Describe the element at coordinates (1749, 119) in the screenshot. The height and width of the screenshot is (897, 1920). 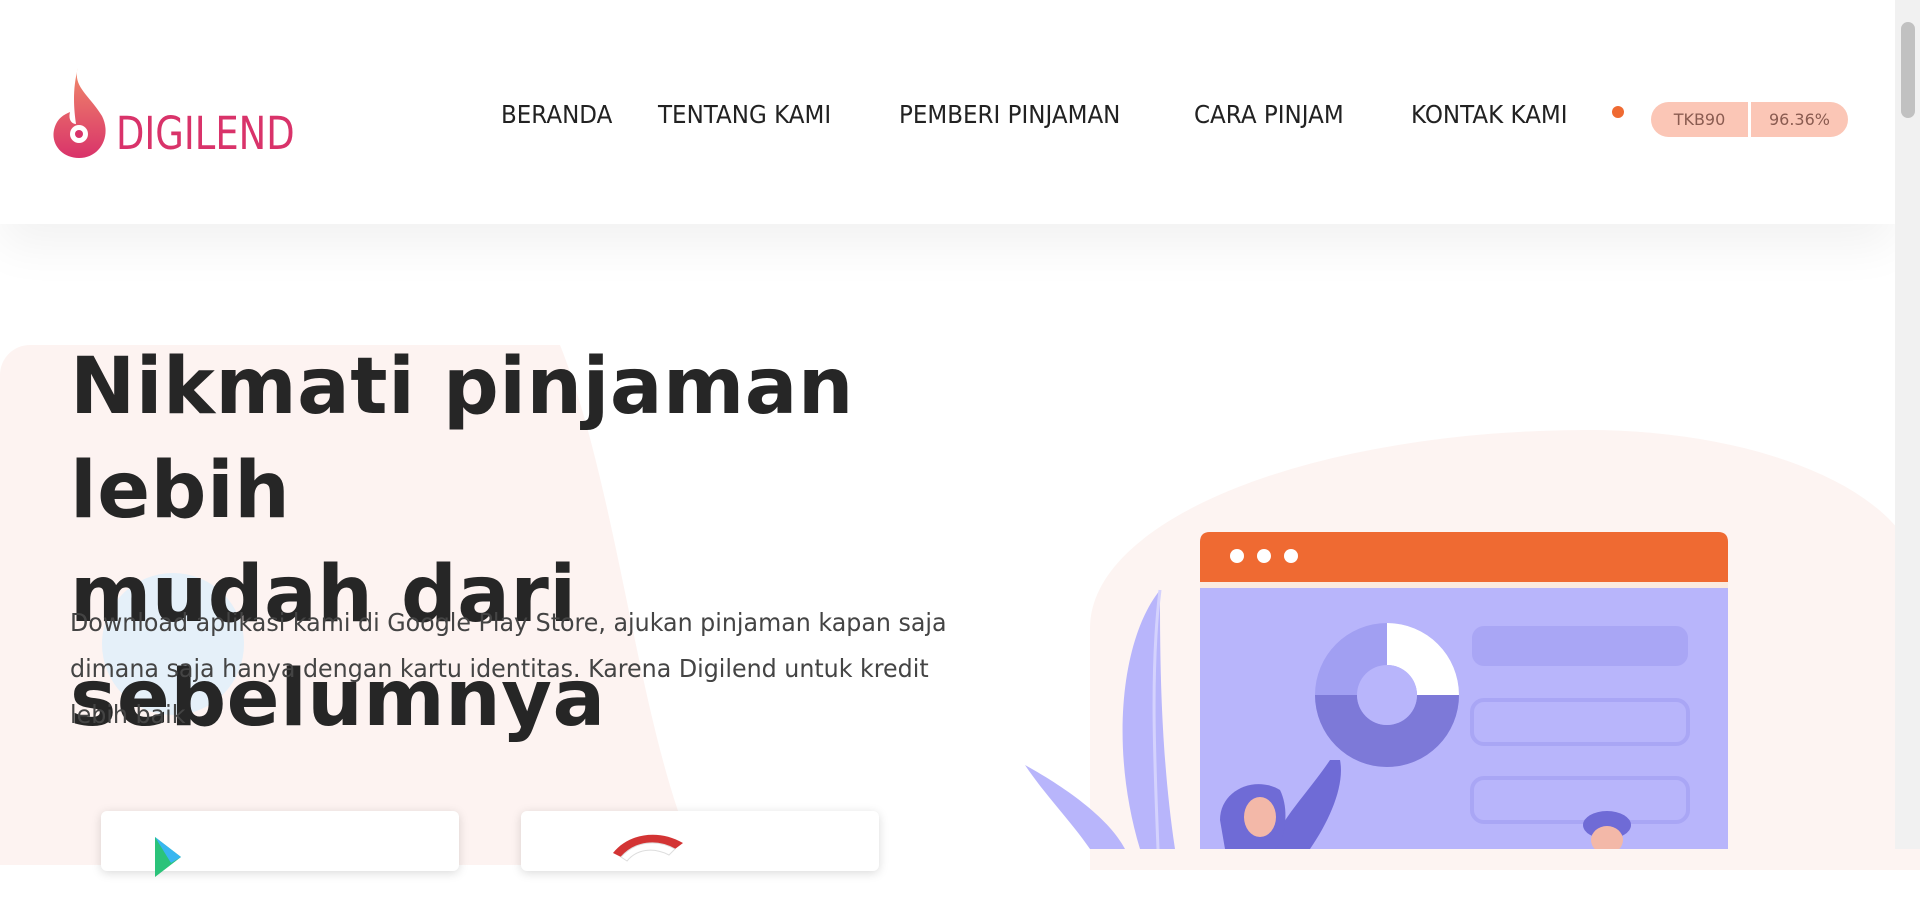
I see `tkb-badge: TKB90 96.36%` at that location.